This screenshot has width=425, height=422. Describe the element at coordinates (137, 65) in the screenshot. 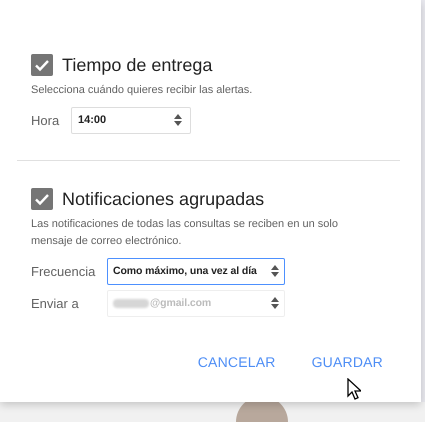

I see `section-title: Tiempo de entrega` at that location.